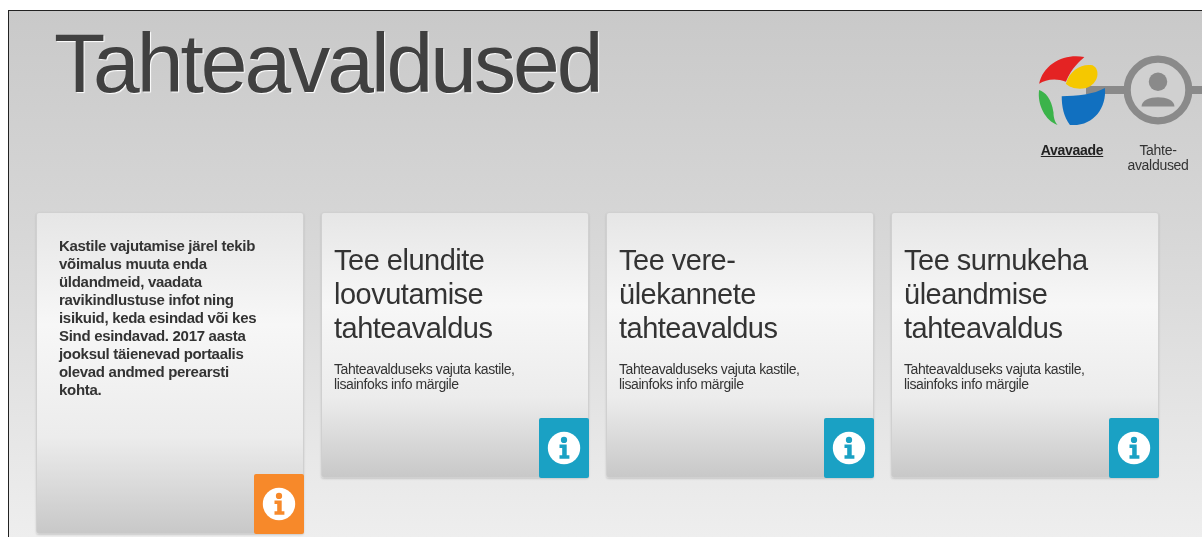  I want to click on home-link: Avavaade, so click(1072, 151).